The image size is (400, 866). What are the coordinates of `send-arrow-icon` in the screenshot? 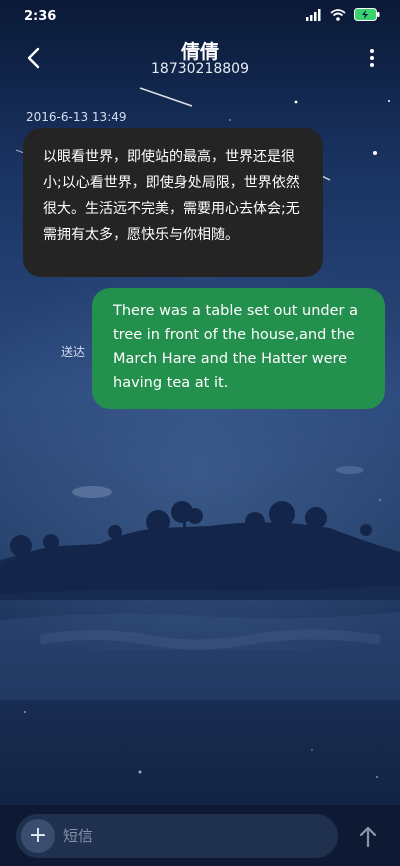 It's located at (368, 836).